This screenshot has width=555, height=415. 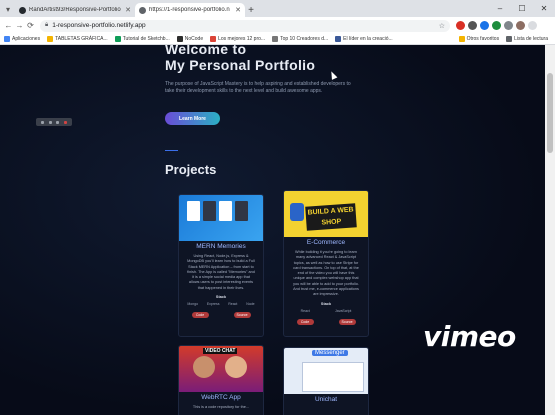 I want to click on close-window-button: ✕, so click(x=544, y=8).